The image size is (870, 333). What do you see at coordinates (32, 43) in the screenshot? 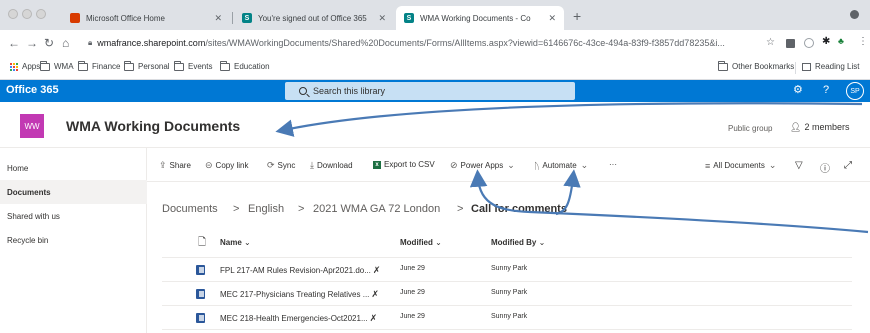
I see `forward-arrow-icon: →` at bounding box center [32, 43].